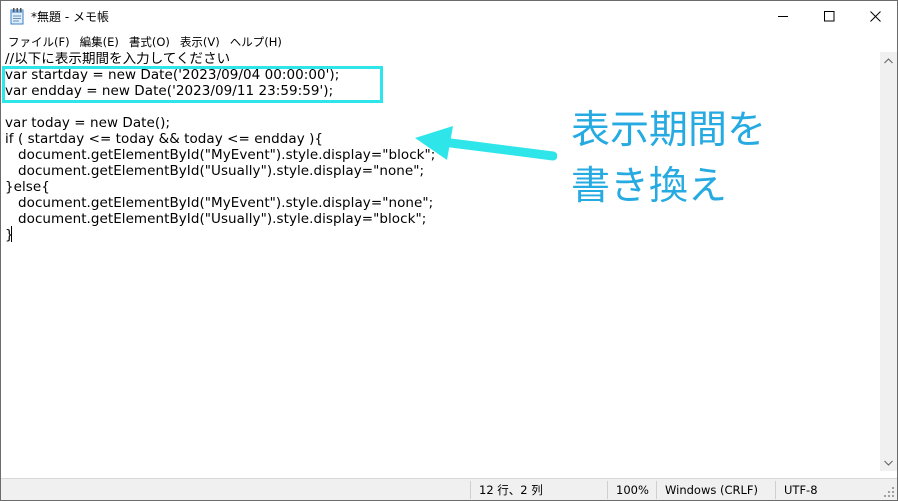  What do you see at coordinates (632, 490) in the screenshot?
I see `zoom-level: 100%` at bounding box center [632, 490].